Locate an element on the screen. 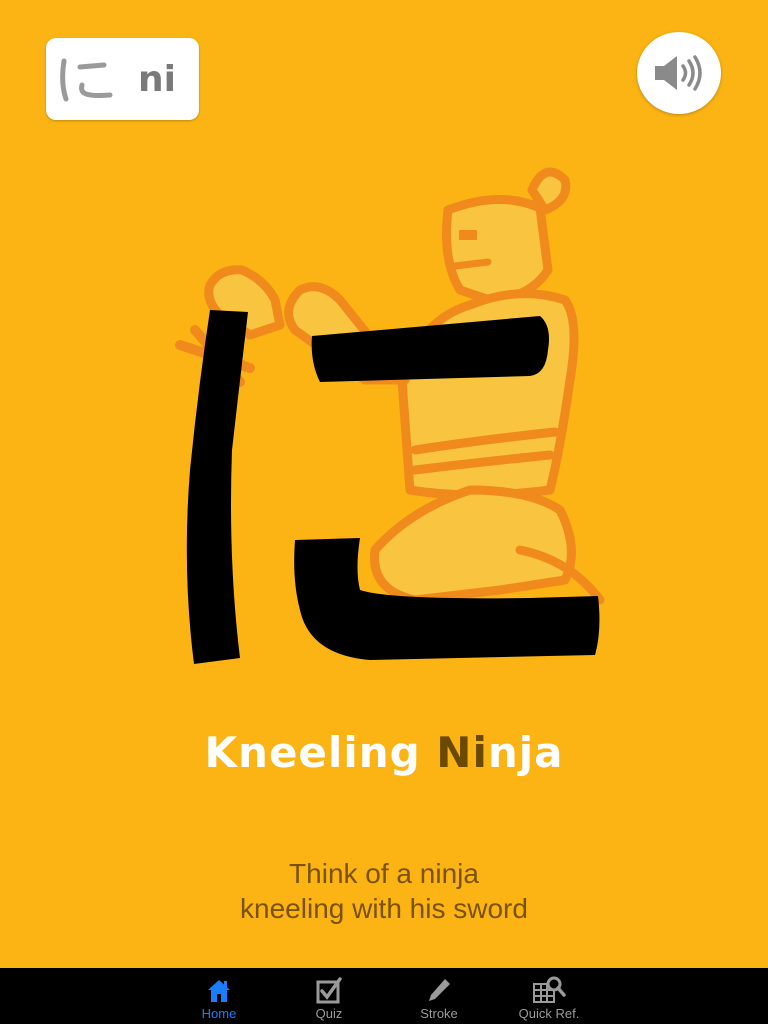 This screenshot has width=768, height=1024. speaker-icon is located at coordinates (678, 73).